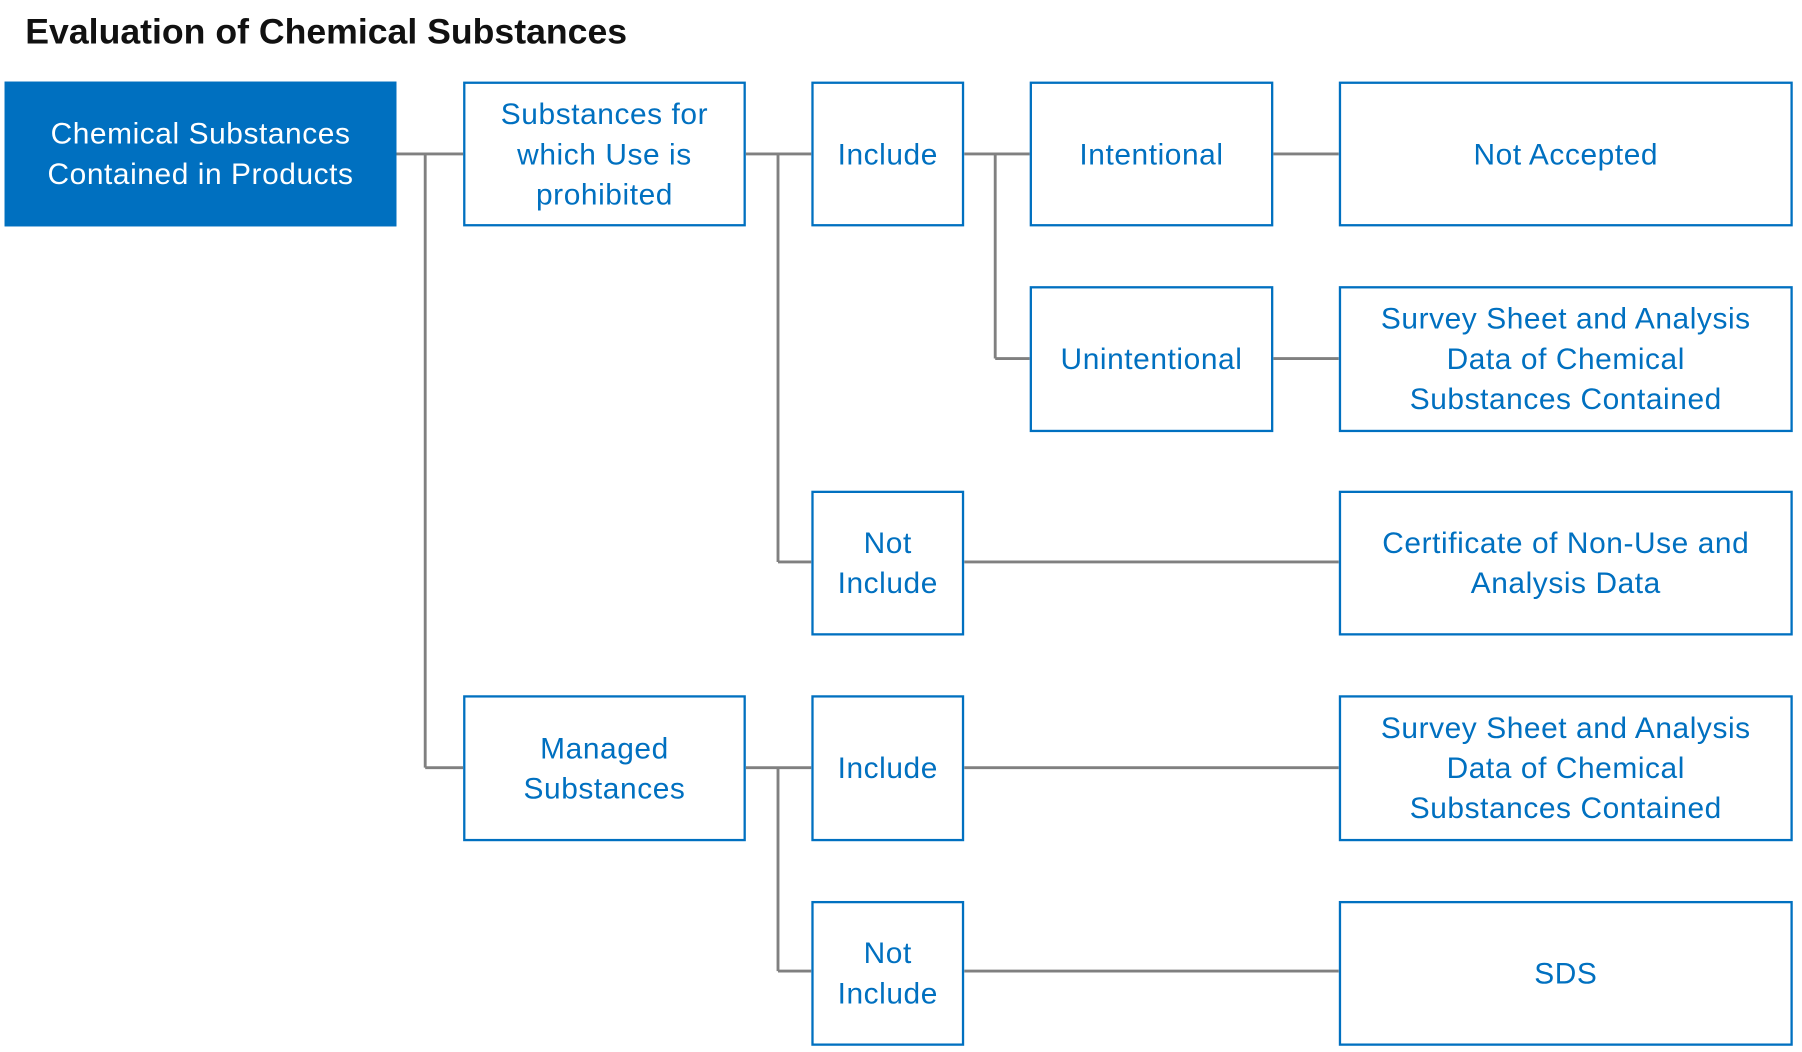  Describe the element at coordinates (1565, 154) in the screenshot. I see `result-not-accepted: Not Accepted` at that location.